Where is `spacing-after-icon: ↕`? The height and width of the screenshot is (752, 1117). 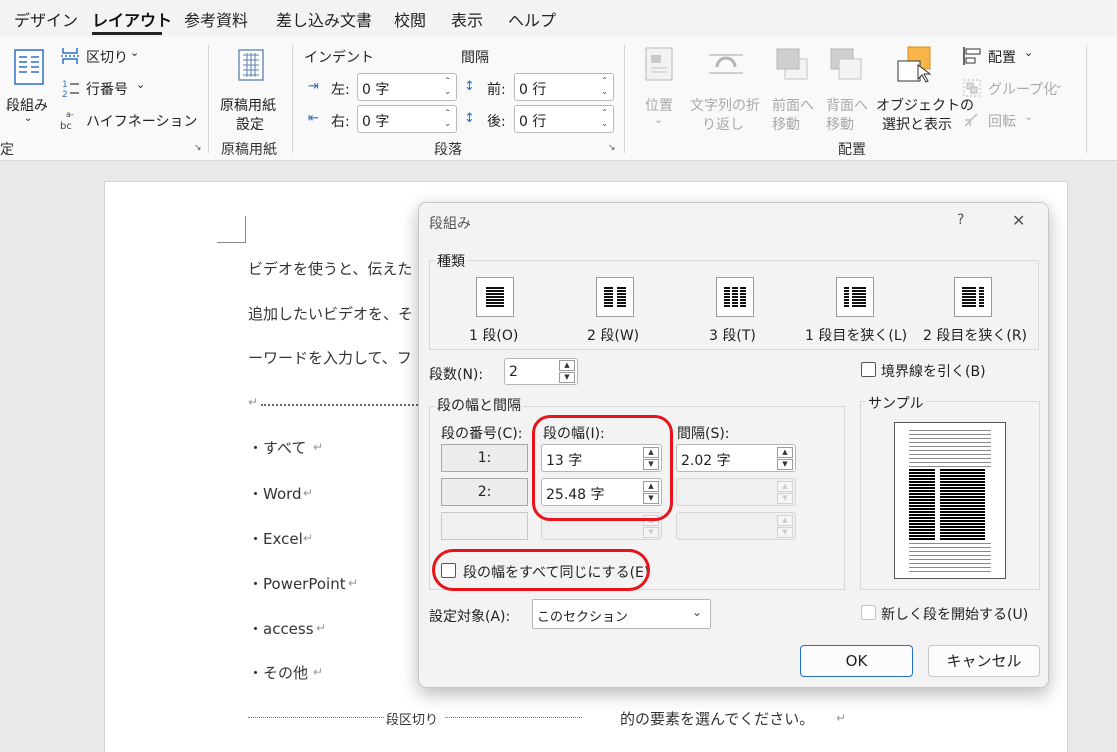
spacing-after-icon: ↕ is located at coordinates (469, 118).